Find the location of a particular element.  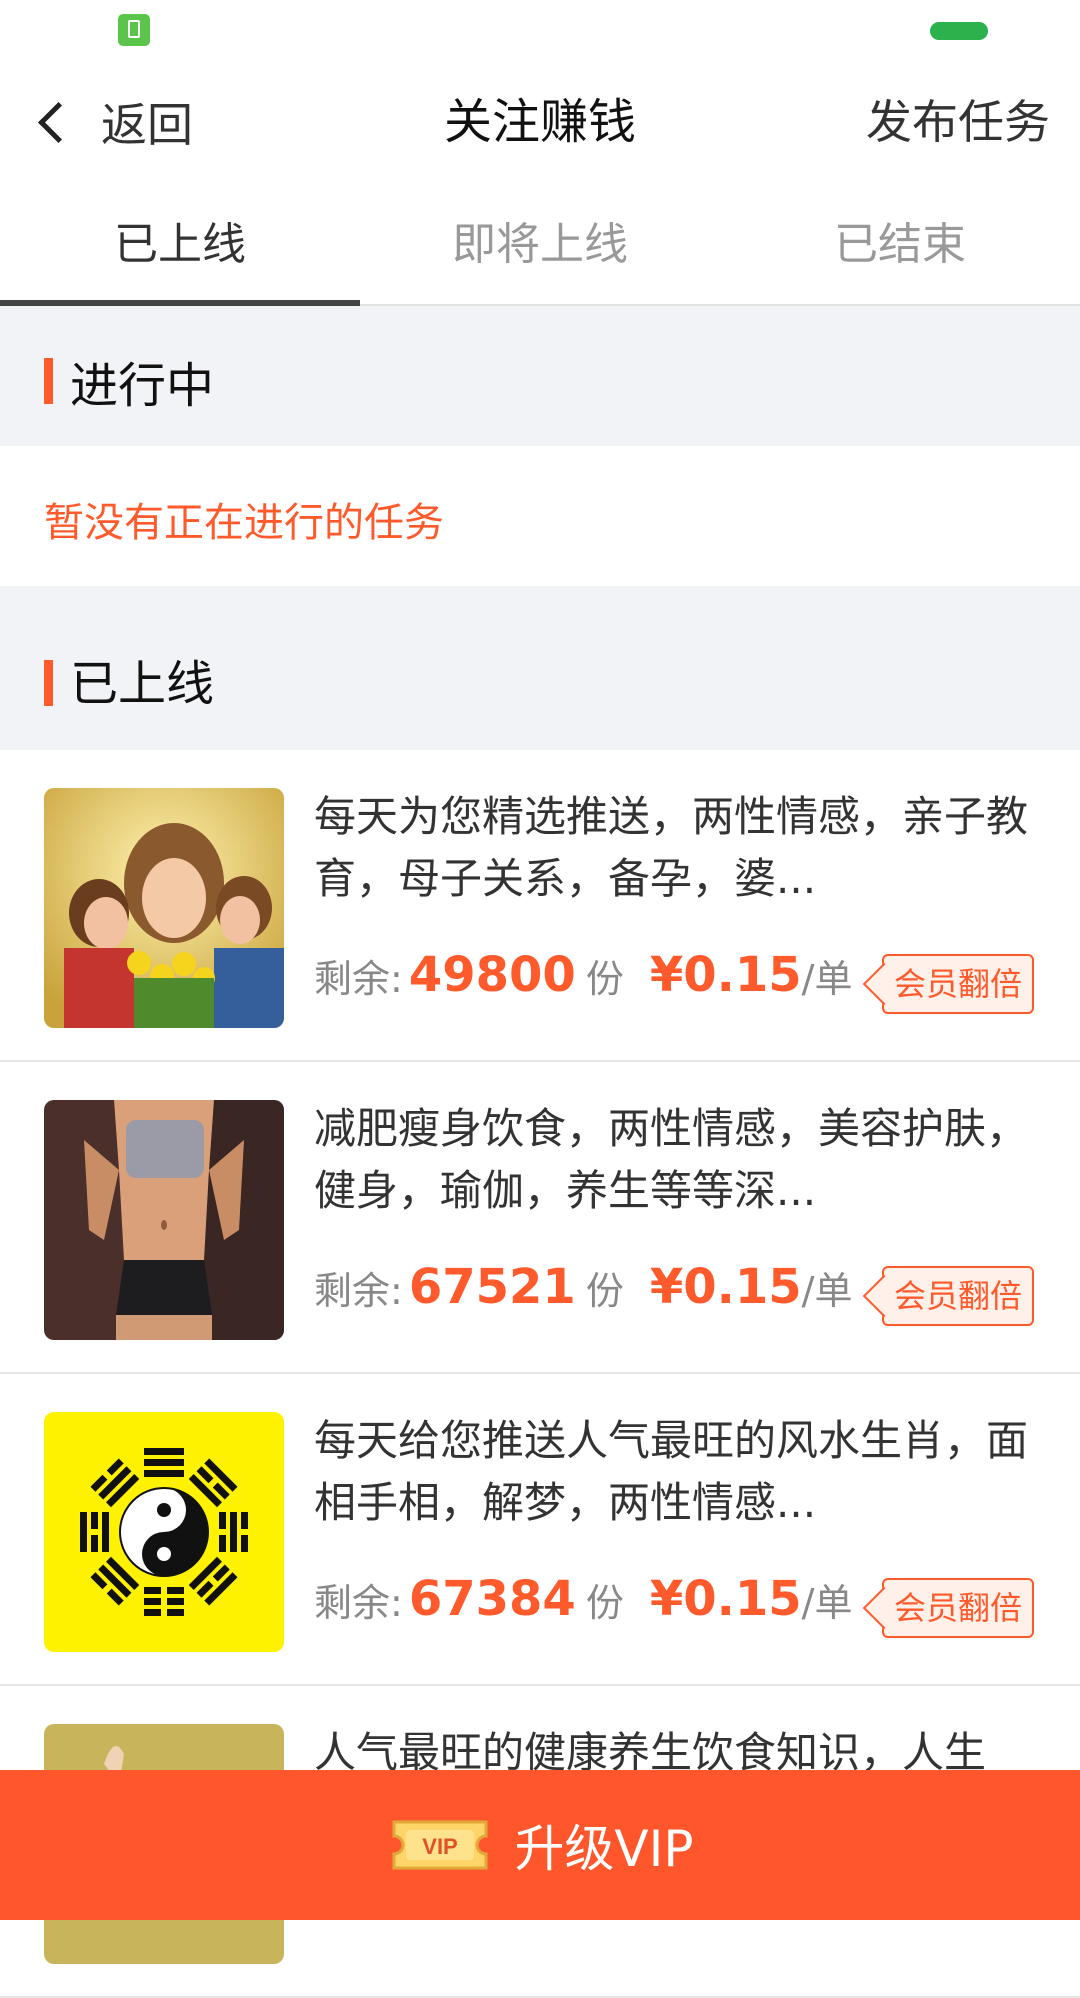

remaining-count: 67521 is located at coordinates (492, 1287).